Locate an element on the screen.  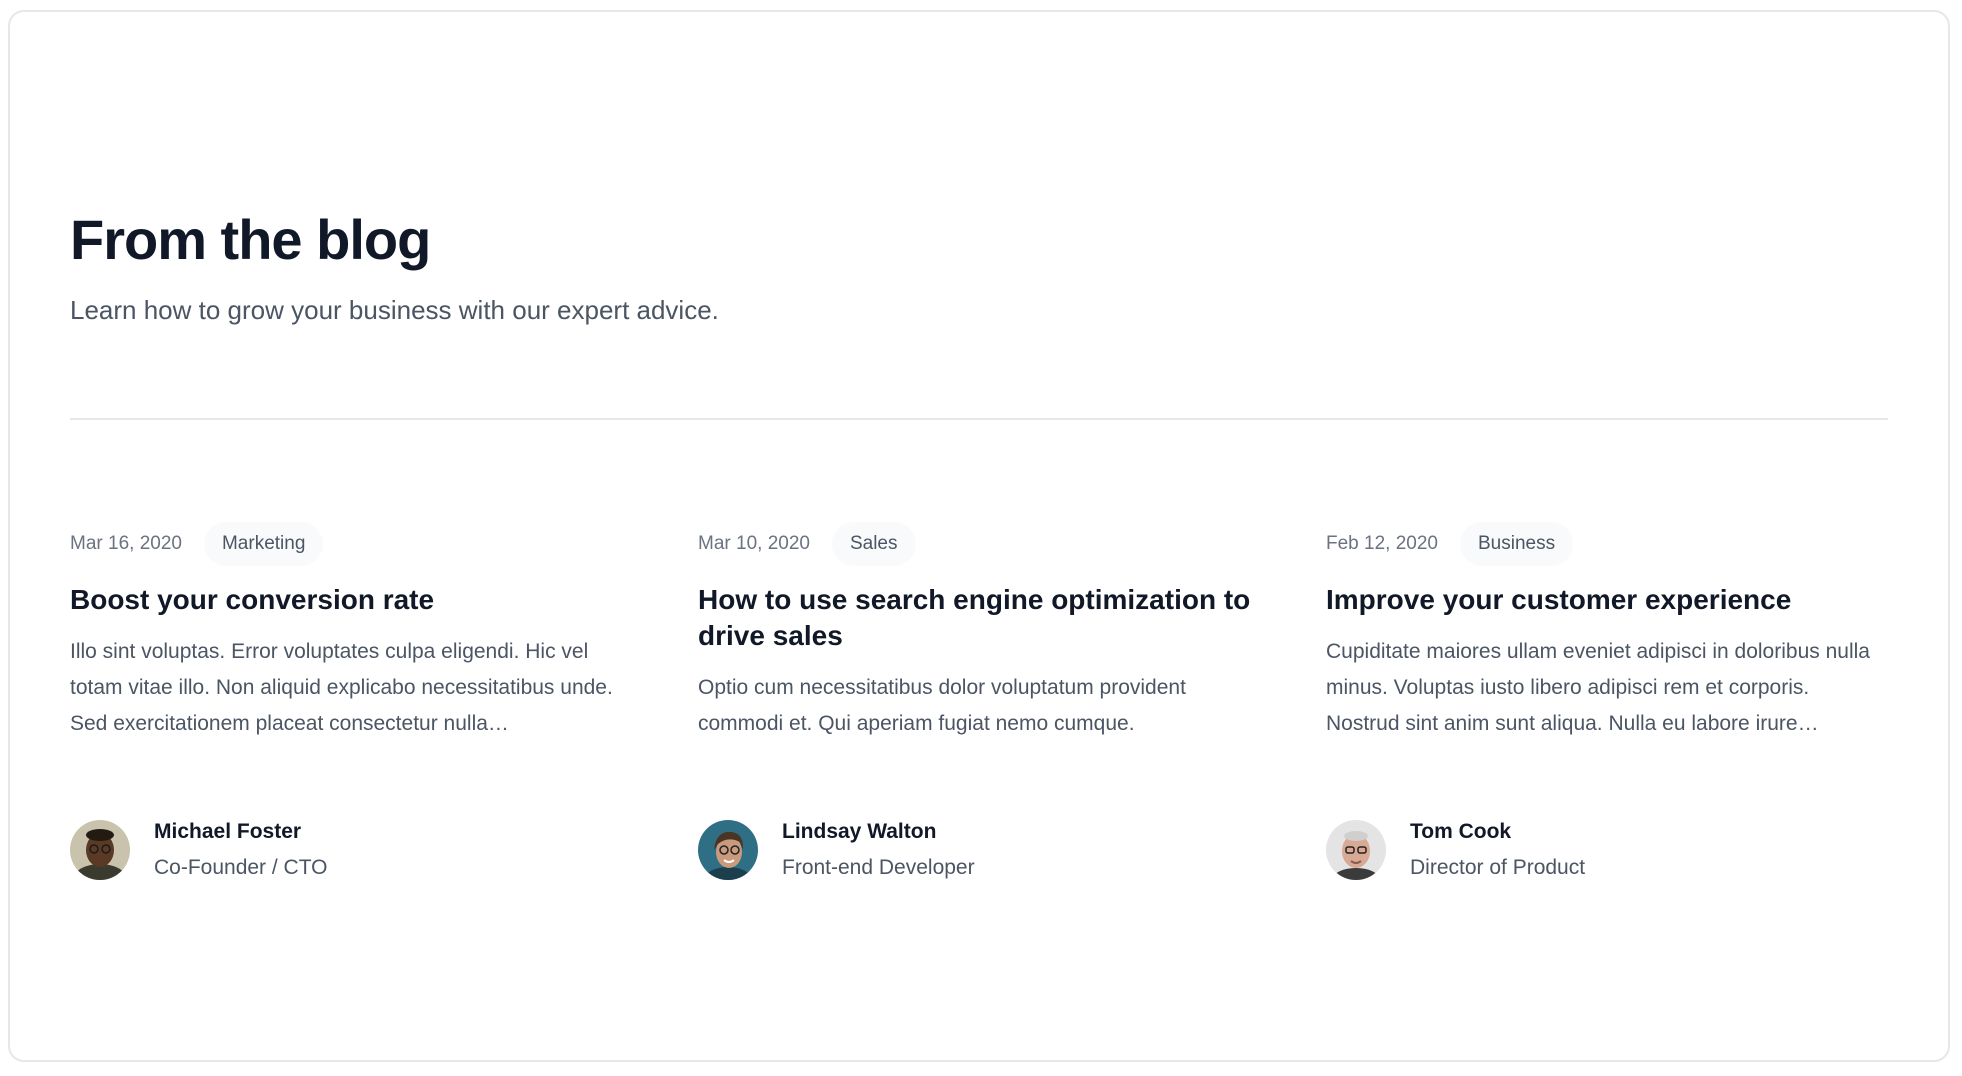
post-meta: Mar 16, 2020 Marketing is located at coordinates (351, 544).